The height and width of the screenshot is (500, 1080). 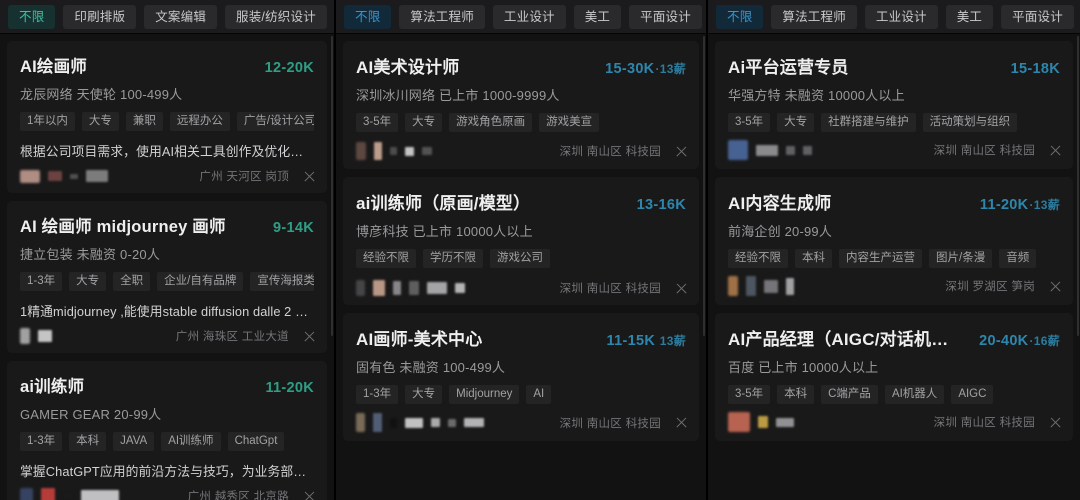 What do you see at coordinates (521, 230) in the screenshot?
I see `company-info: 博彦科技 已上市 10000人以上` at bounding box center [521, 230].